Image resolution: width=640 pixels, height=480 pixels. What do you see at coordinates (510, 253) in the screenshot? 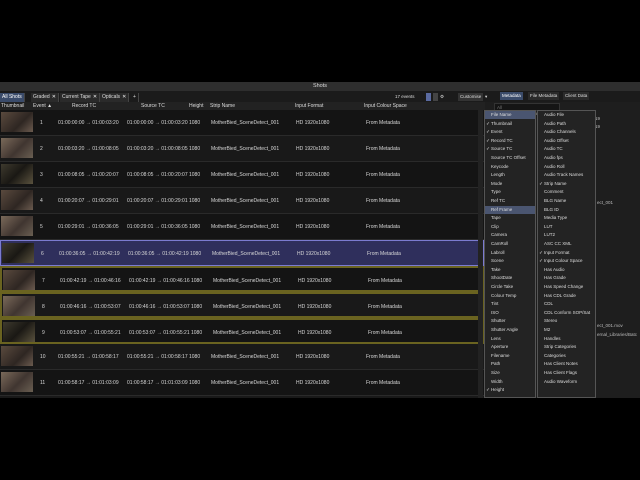
I see `column-menu-item: Labroll` at bounding box center [510, 253].